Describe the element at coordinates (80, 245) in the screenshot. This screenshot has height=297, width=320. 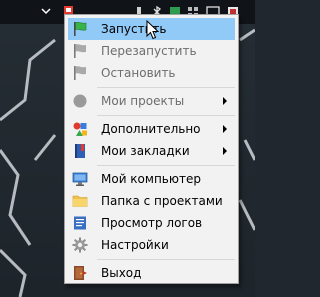
I see `gear-icon` at that location.